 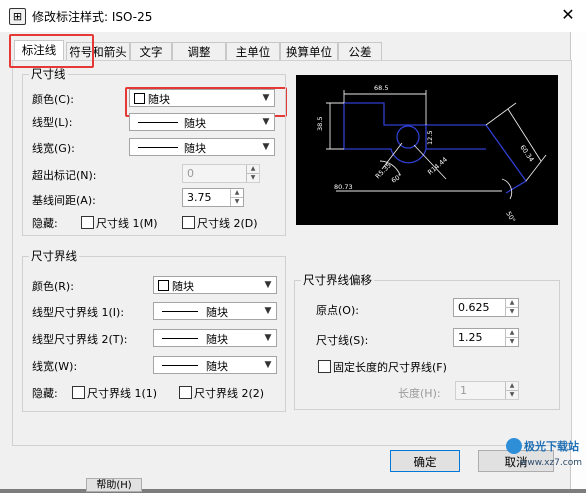 What do you see at coordinates (64, 175) in the screenshot?
I see `extend-beyond-ticks-label: 超出标记(N):` at bounding box center [64, 175].